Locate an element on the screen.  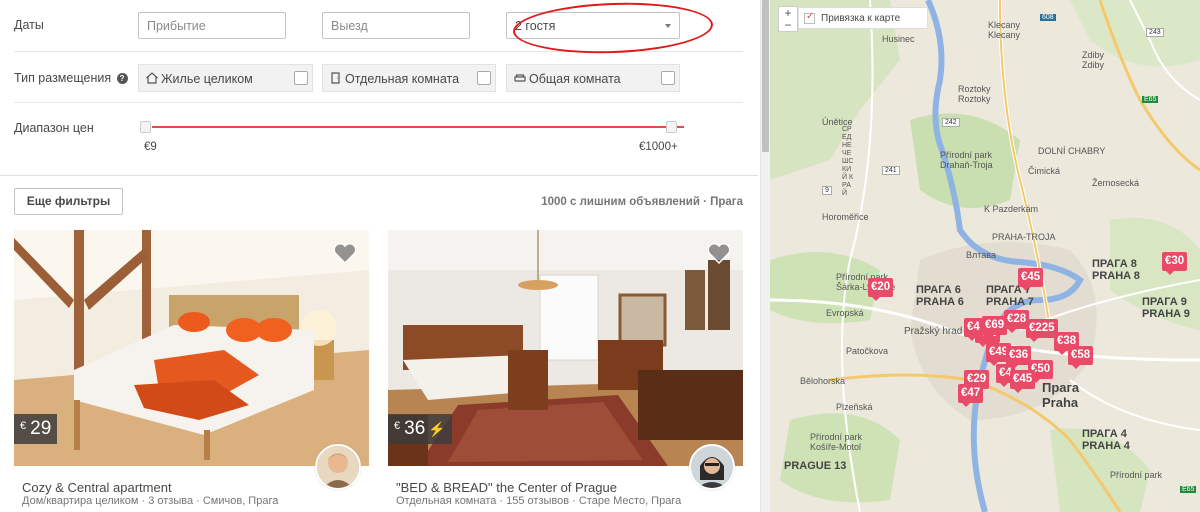
map-label: Čimická is located at coordinates (1044, 171).